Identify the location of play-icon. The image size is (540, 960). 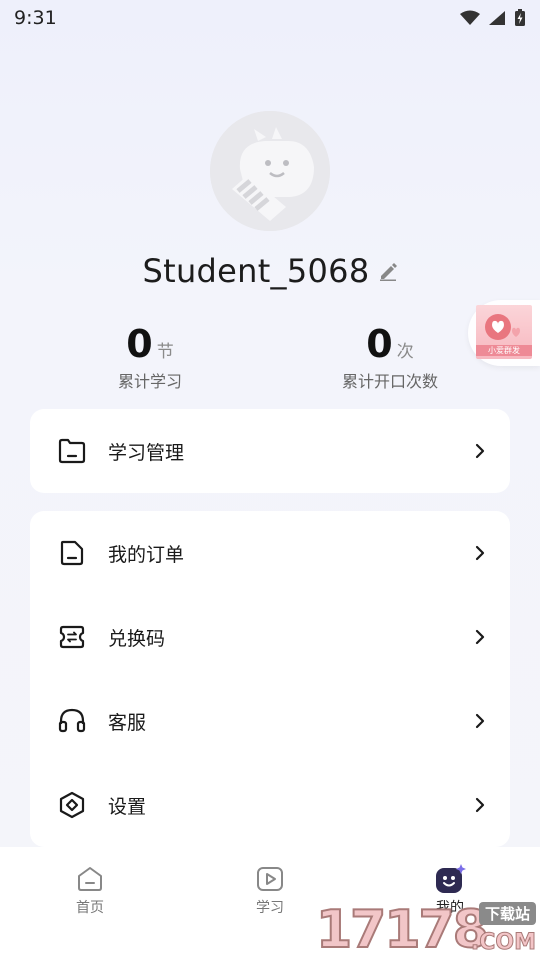
(270, 879).